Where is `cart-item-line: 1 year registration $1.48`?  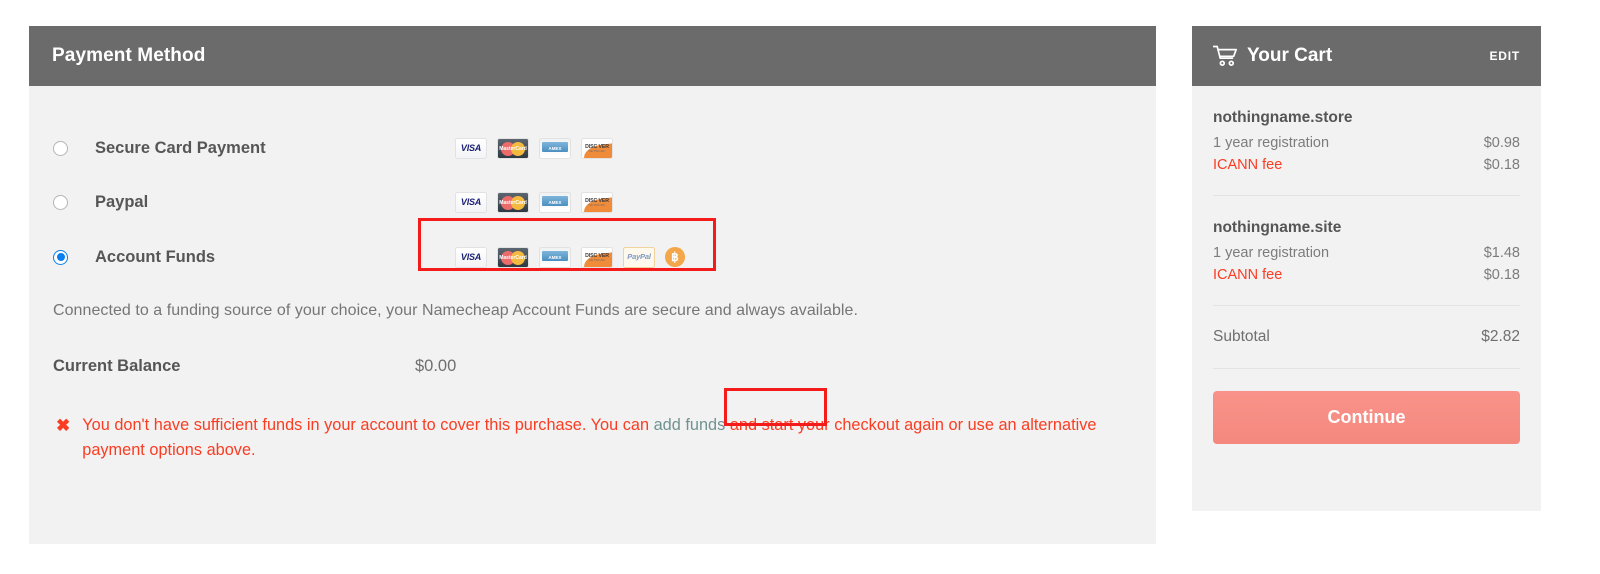 cart-item-line: 1 year registration $1.48 is located at coordinates (1366, 253).